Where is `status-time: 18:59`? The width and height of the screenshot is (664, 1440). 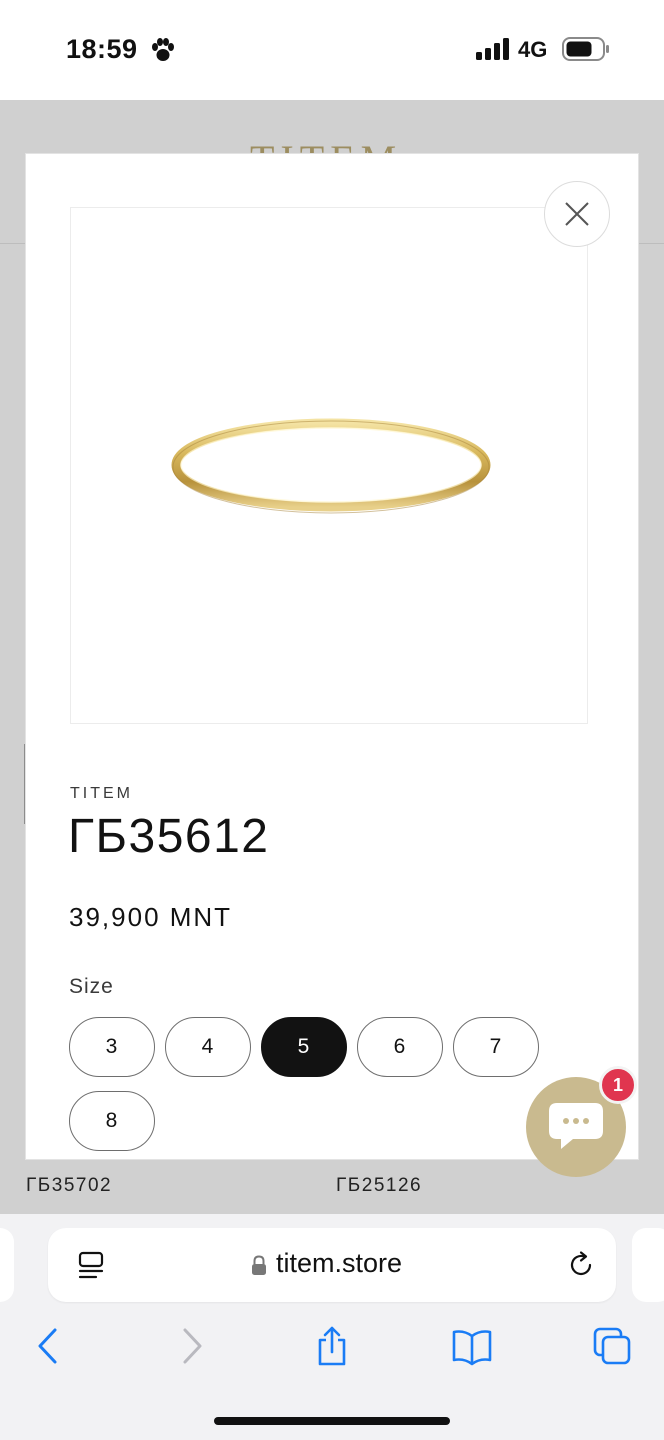 status-time: 18:59 is located at coordinates (102, 49).